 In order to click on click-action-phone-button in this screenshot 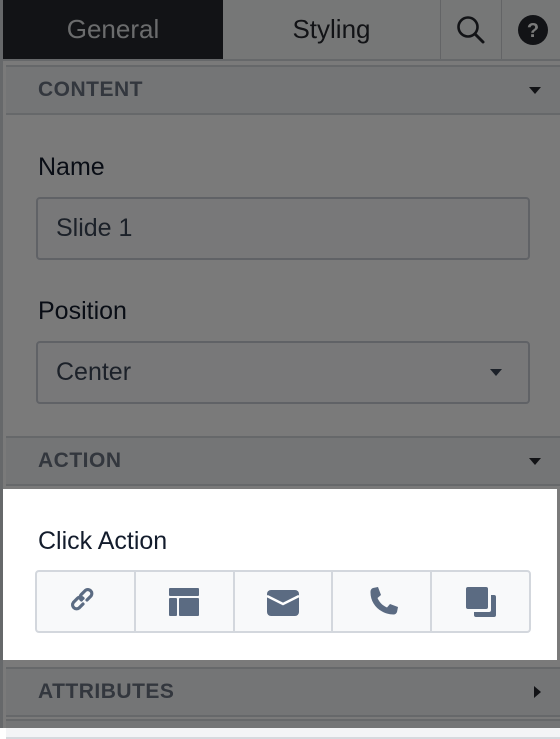, I will do `click(383, 601)`.